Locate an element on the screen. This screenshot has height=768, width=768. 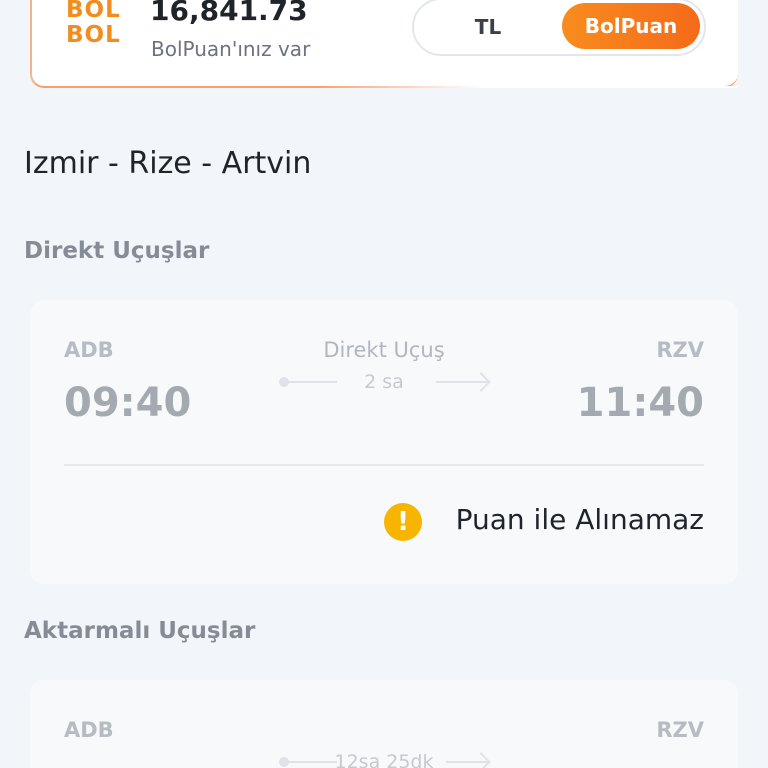
logo-line-1: BOL is located at coordinates (93, 11).